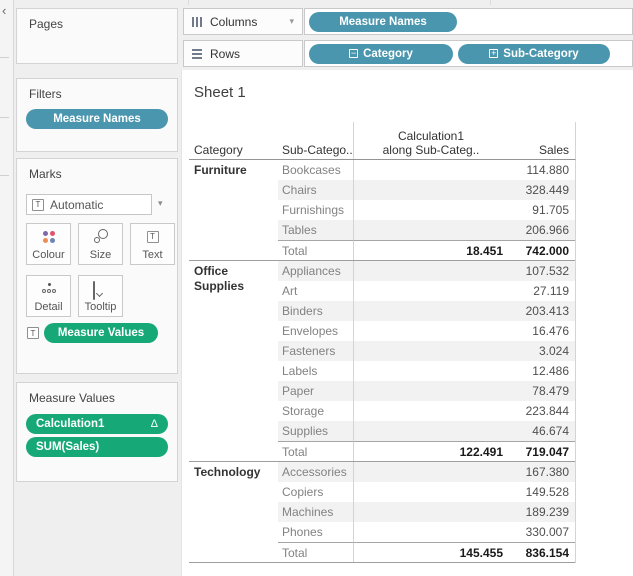  I want to click on columns-shelf-label-box: Columns ▾, so click(243, 21).